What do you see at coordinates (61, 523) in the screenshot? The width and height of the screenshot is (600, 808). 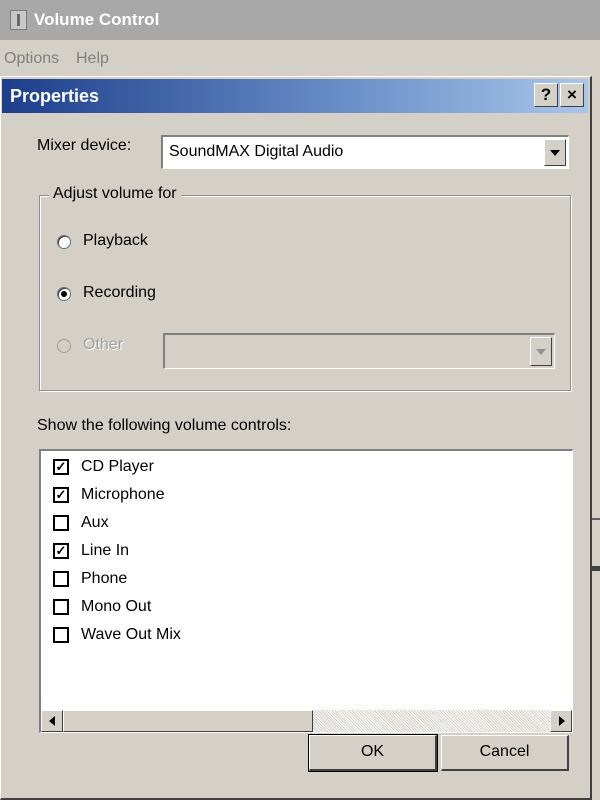 I see `checkbox-aux` at bounding box center [61, 523].